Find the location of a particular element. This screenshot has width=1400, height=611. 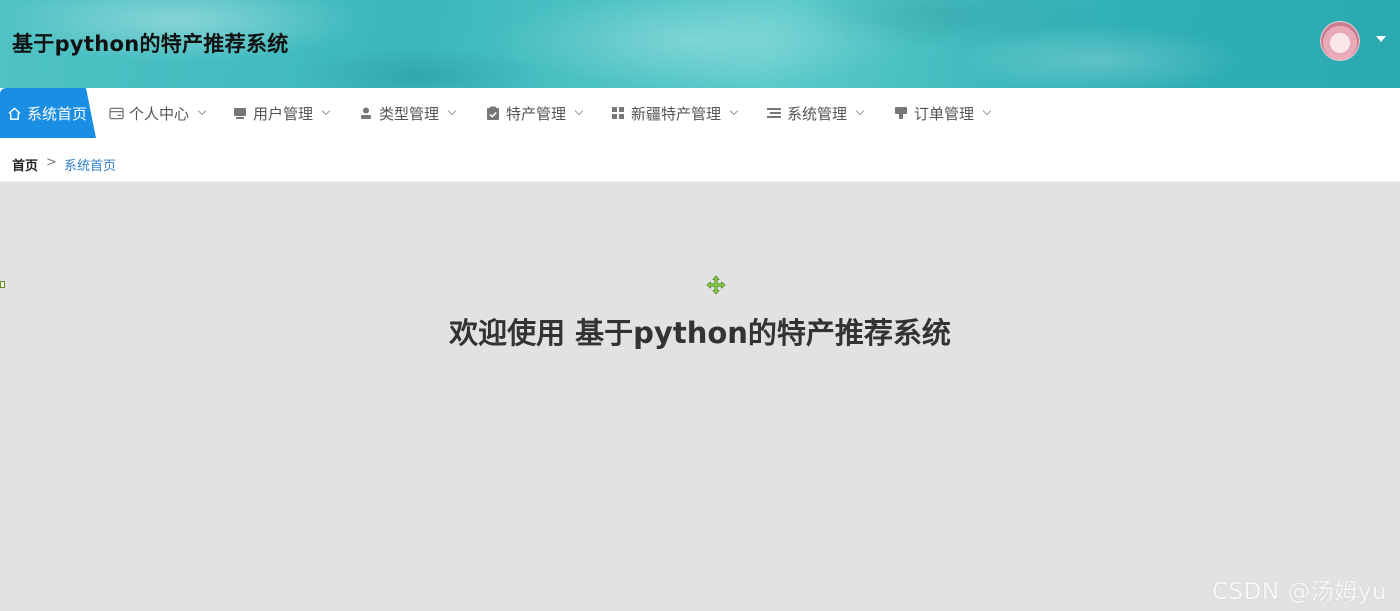

caret-down-icon is located at coordinates (1381, 39).